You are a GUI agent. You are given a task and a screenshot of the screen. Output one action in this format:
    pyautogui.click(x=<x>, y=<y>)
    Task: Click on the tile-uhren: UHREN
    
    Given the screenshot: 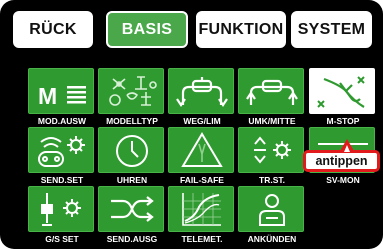 What is the action you would take?
    pyautogui.click(x=131, y=156)
    